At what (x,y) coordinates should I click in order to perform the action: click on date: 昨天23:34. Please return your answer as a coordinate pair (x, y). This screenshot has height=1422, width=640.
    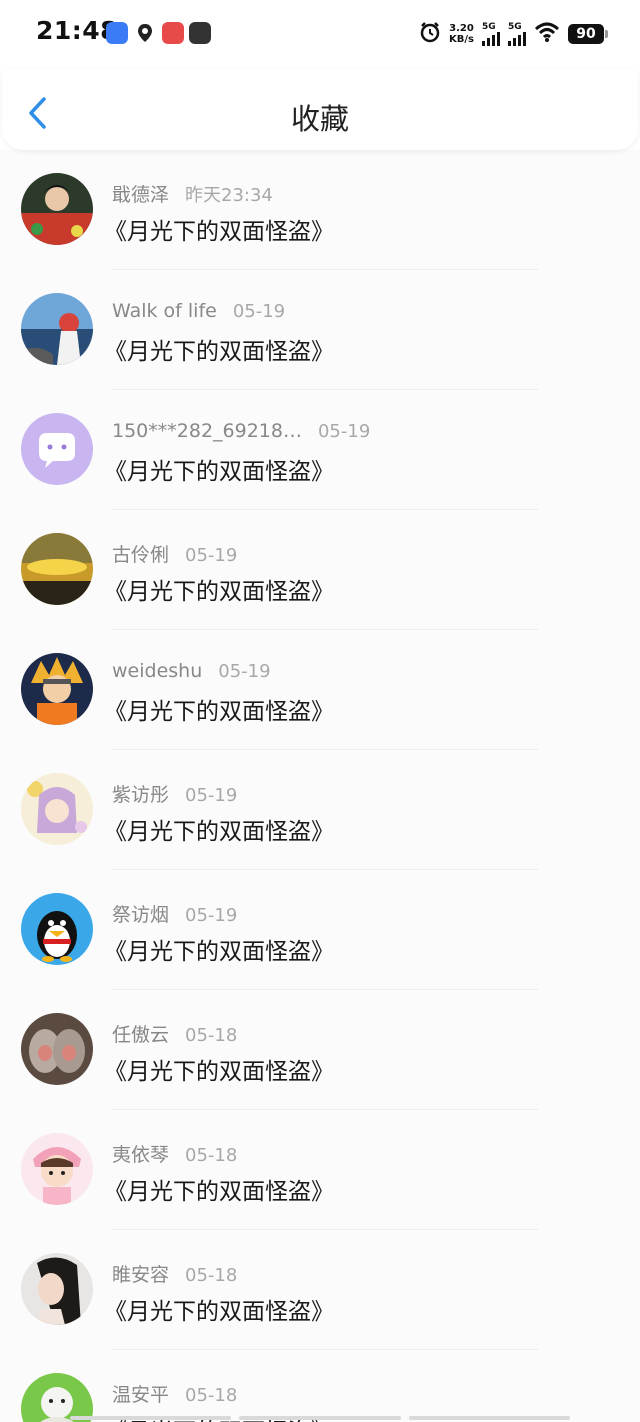
    Looking at the image, I should click on (229, 195).